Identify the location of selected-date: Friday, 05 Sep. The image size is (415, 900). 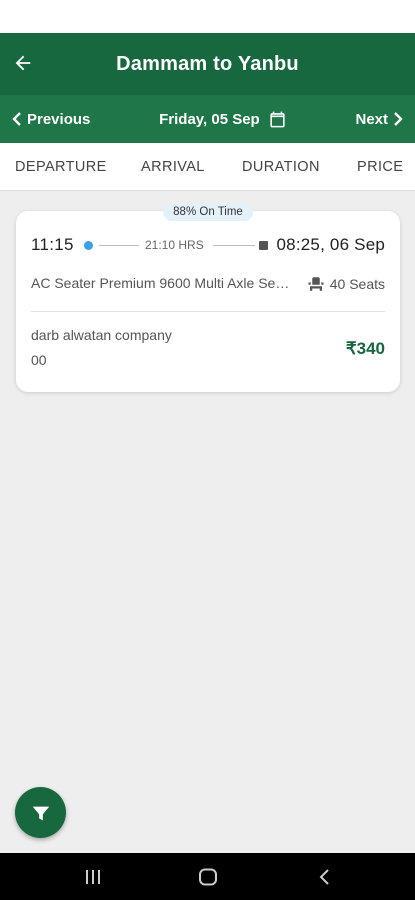
(209, 119).